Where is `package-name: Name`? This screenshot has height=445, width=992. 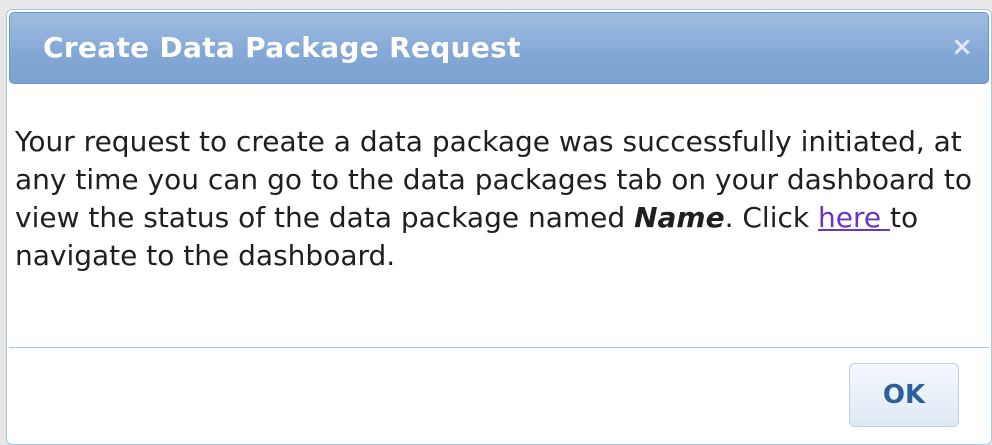 package-name: Name is located at coordinates (679, 217).